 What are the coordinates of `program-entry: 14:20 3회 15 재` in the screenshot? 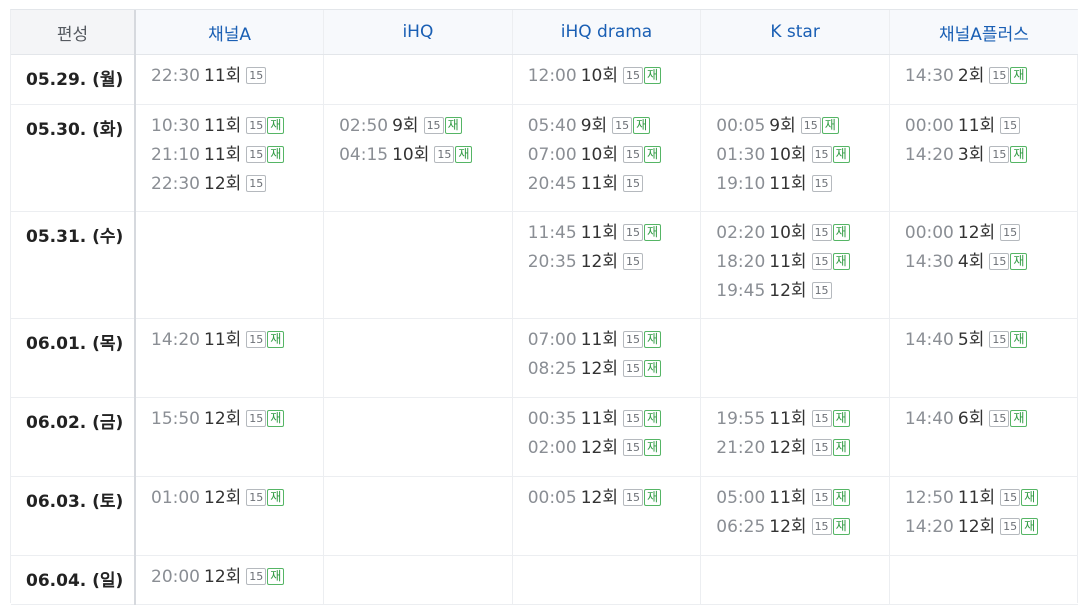 It's located at (991, 154).